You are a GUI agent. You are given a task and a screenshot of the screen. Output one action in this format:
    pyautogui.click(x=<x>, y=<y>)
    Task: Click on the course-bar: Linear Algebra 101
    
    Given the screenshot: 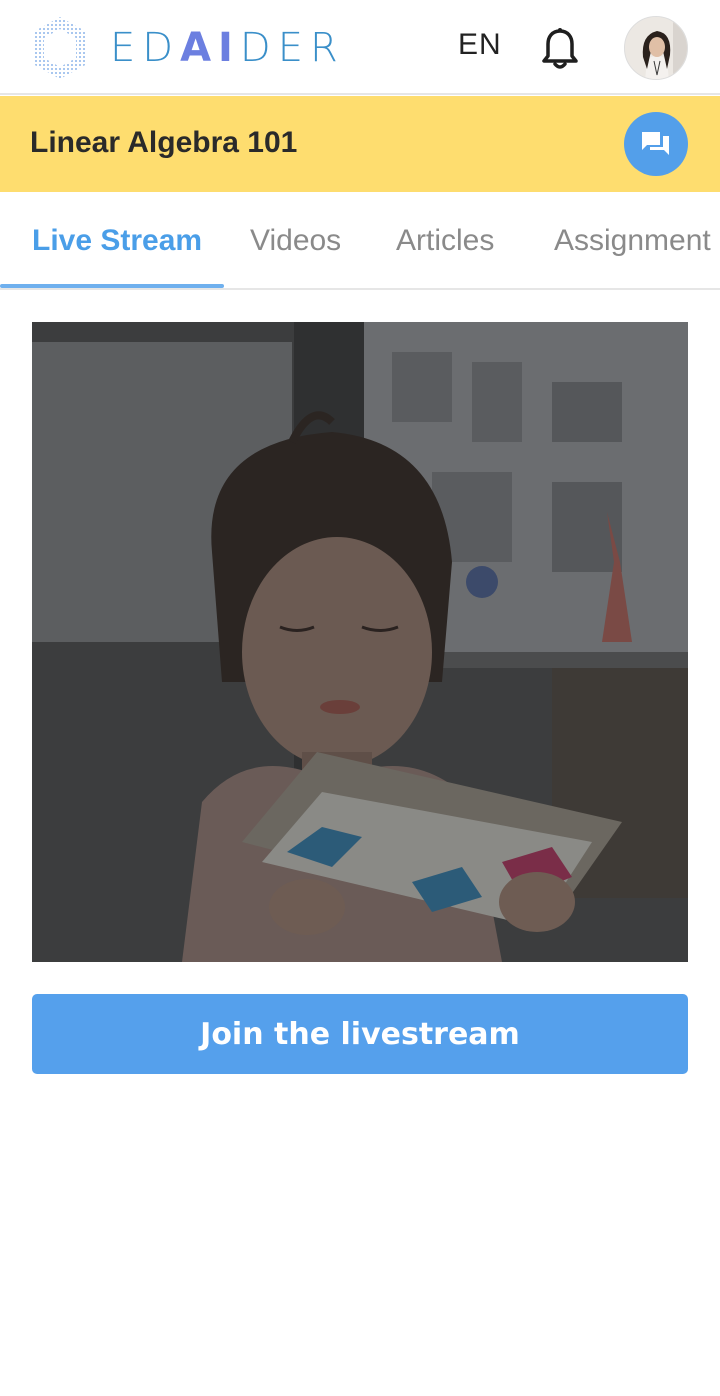 What is the action you would take?
    pyautogui.click(x=360, y=144)
    